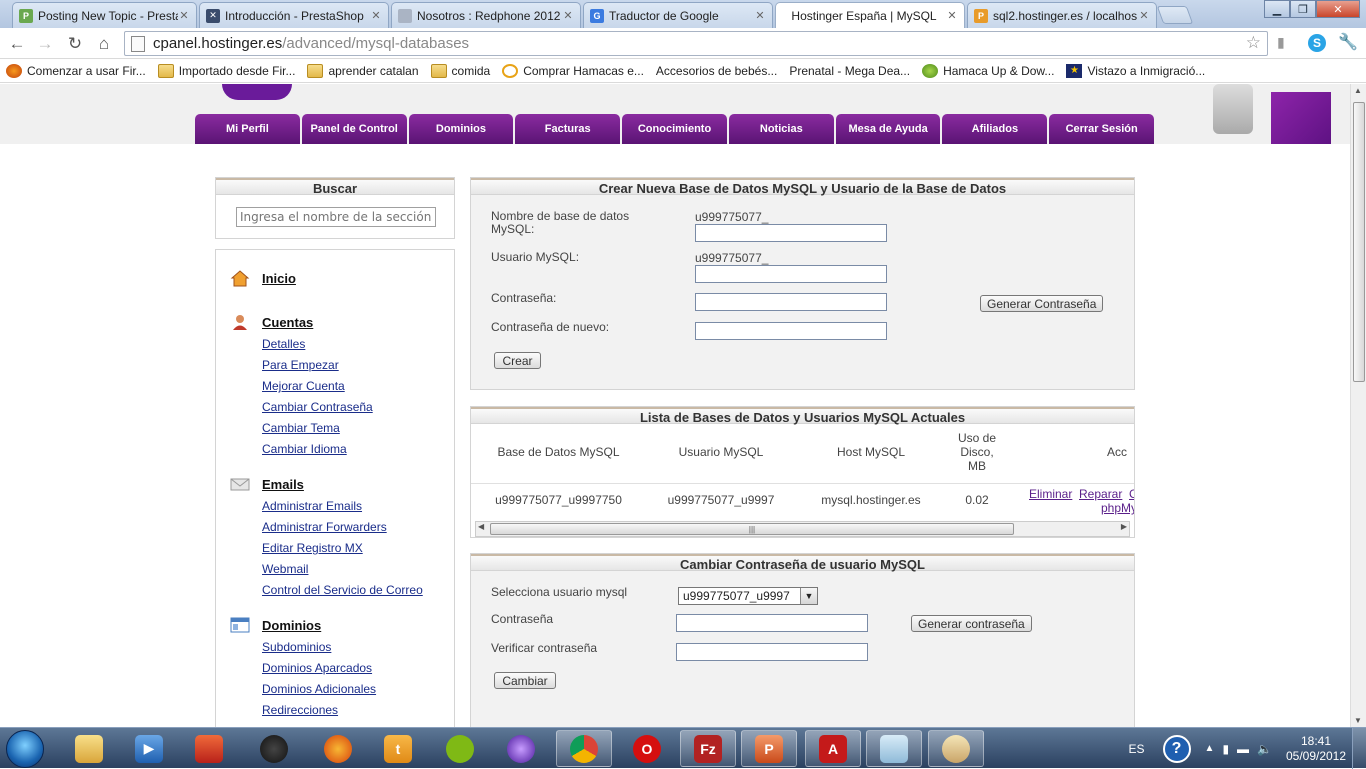 This screenshot has width=1366, height=769. Describe the element at coordinates (1316, 749) in the screenshot. I see `clock: 18:41 05/09/2012` at that location.